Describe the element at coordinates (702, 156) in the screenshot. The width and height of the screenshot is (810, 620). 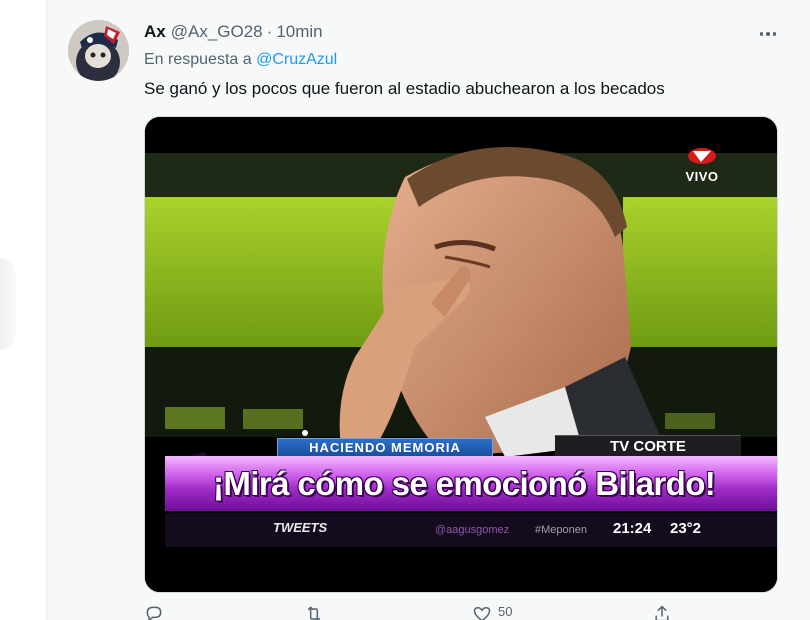
I see `channel-logo-icon` at that location.